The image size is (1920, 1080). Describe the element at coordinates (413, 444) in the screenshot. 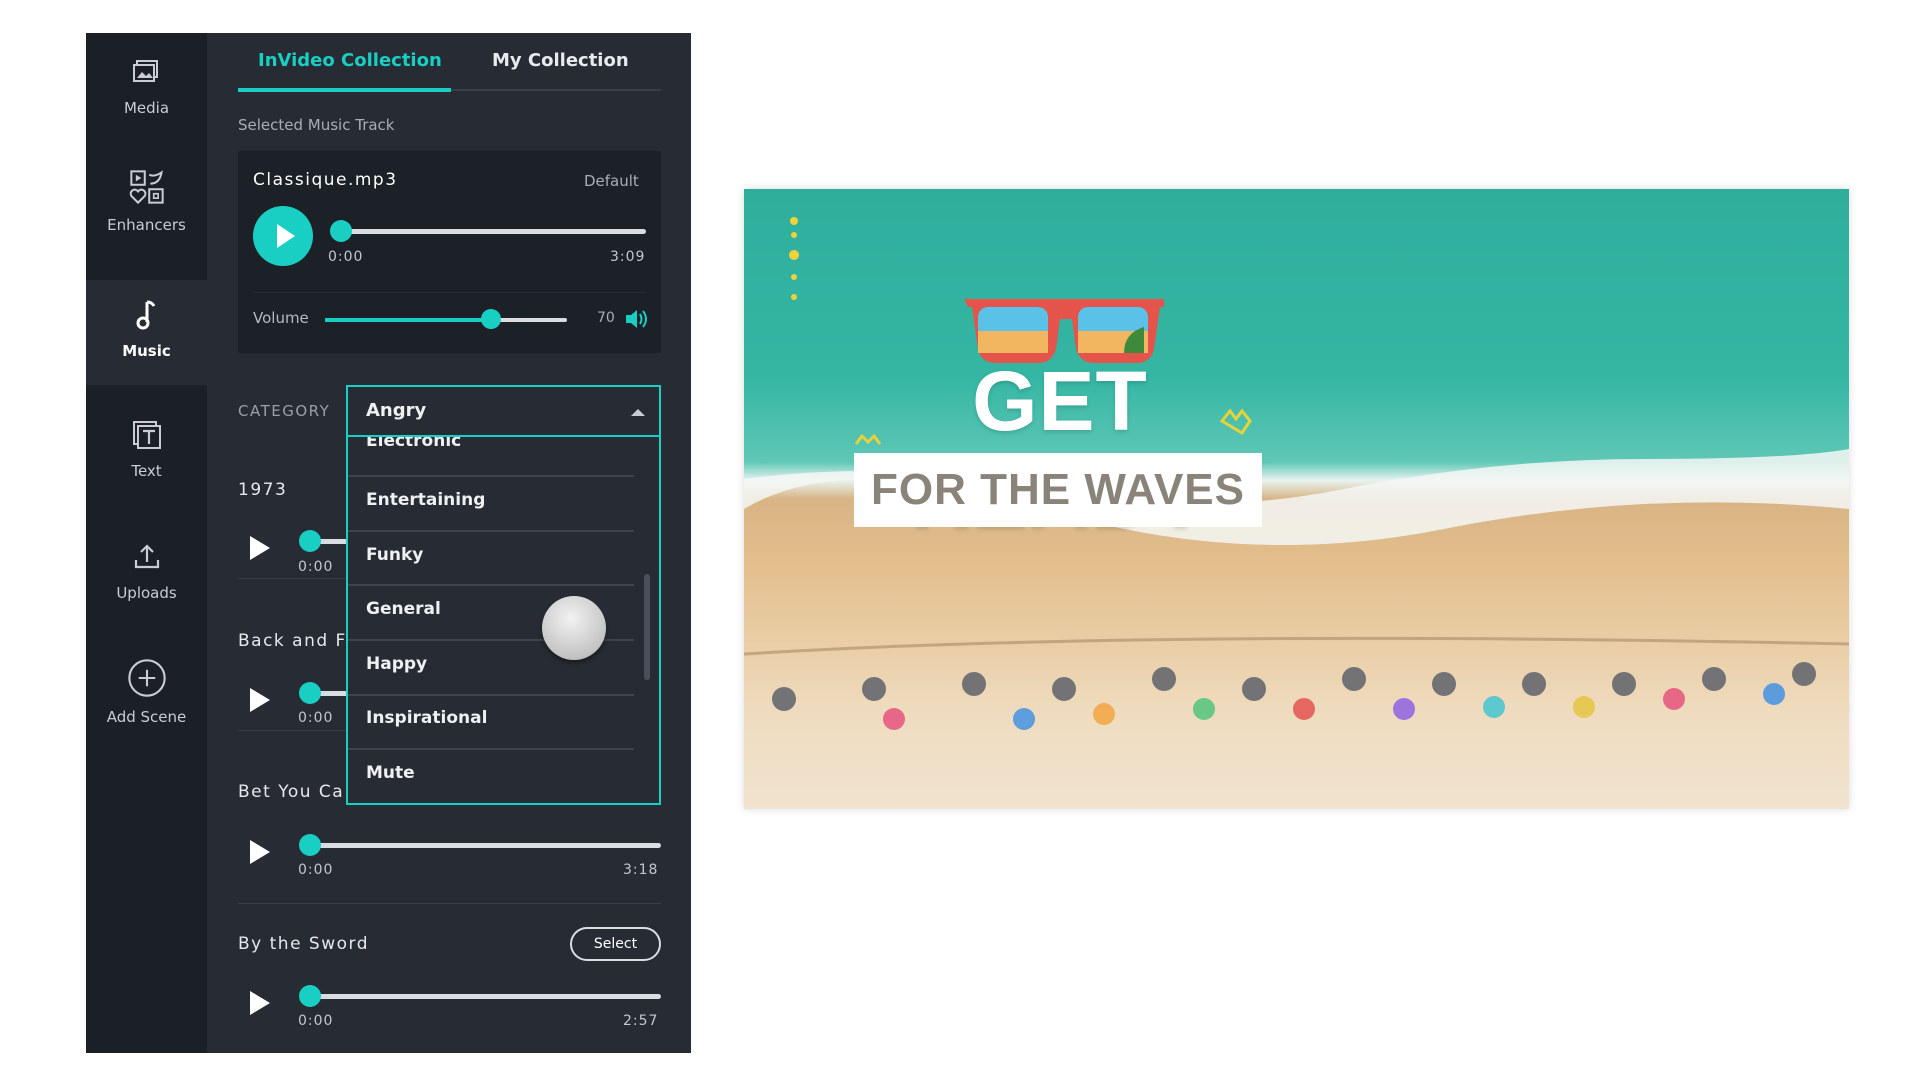

I see `dropdown-option: Electronic` at that location.